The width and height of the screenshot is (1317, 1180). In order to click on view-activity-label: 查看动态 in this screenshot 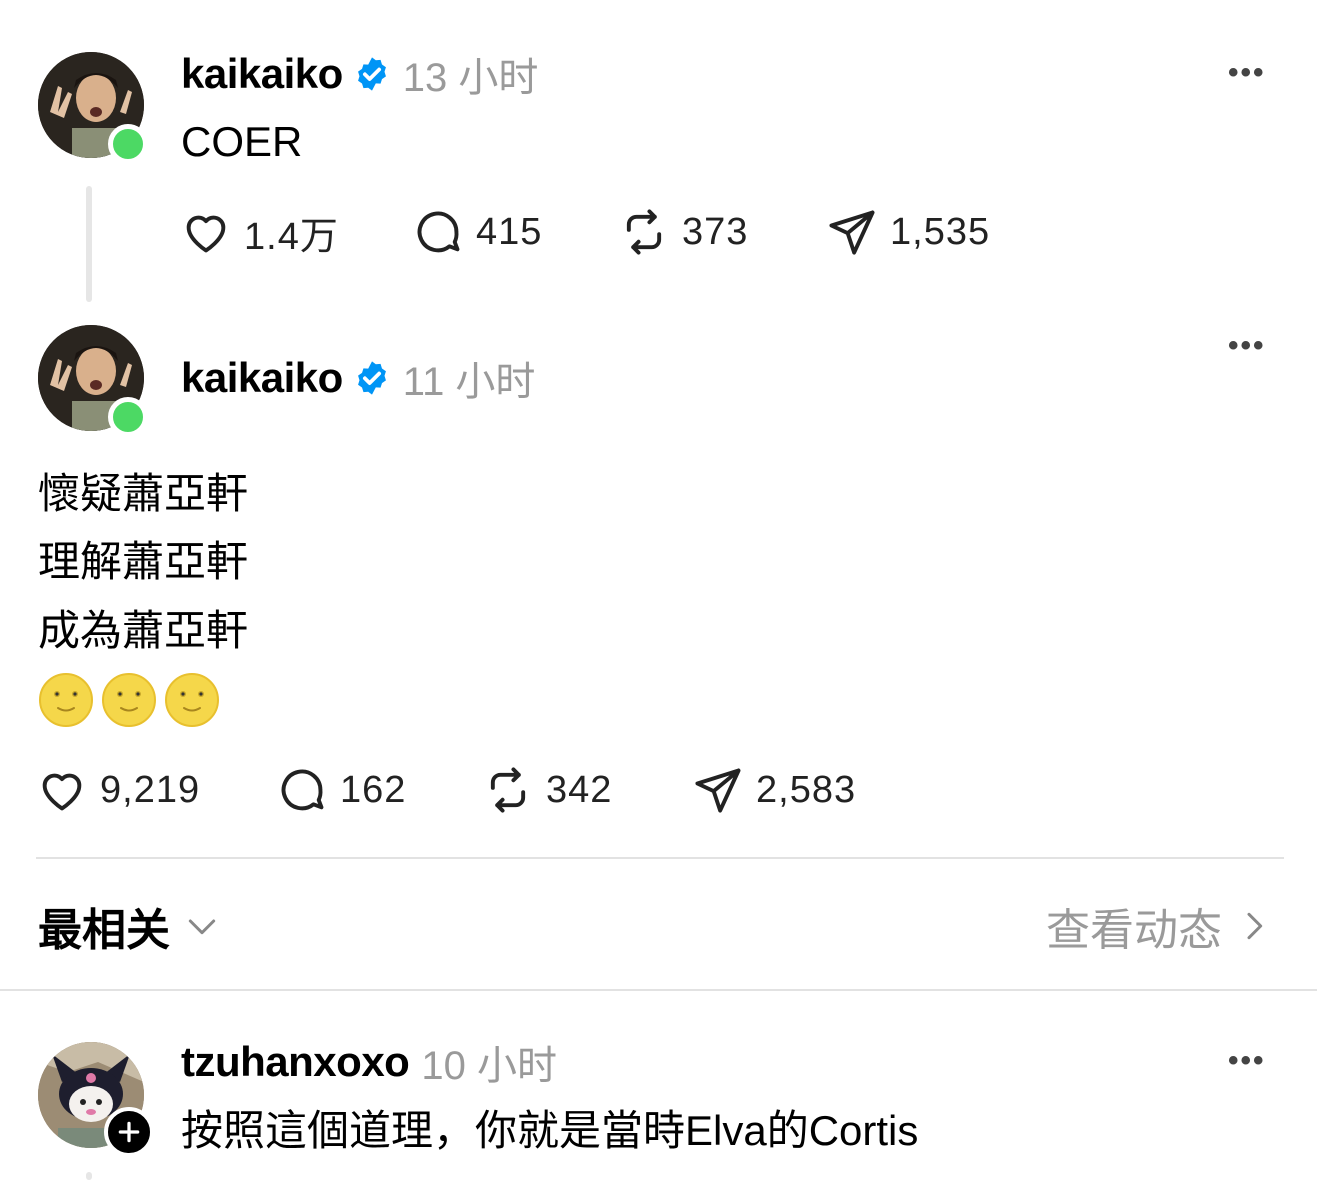, I will do `click(1134, 930)`.